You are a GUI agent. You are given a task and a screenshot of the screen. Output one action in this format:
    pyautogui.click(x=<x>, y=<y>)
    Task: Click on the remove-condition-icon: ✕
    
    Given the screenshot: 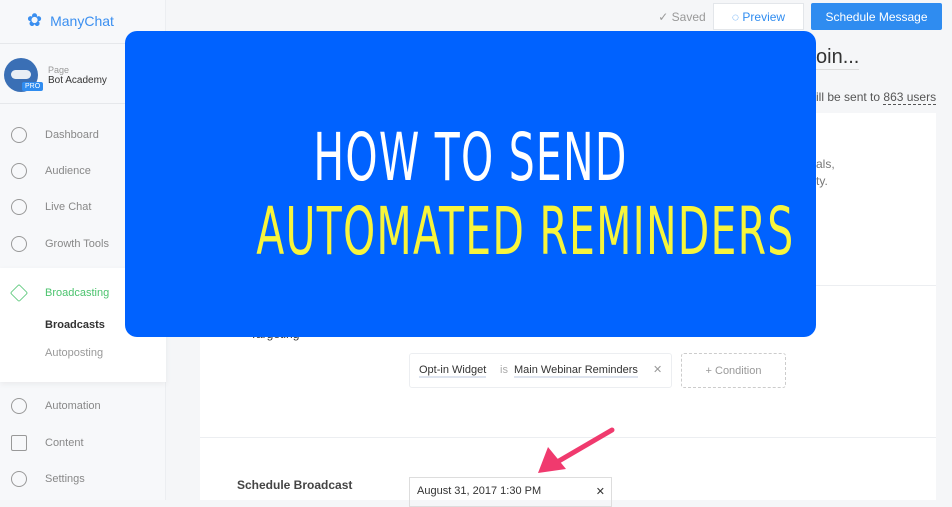 What is the action you would take?
    pyautogui.click(x=657, y=369)
    